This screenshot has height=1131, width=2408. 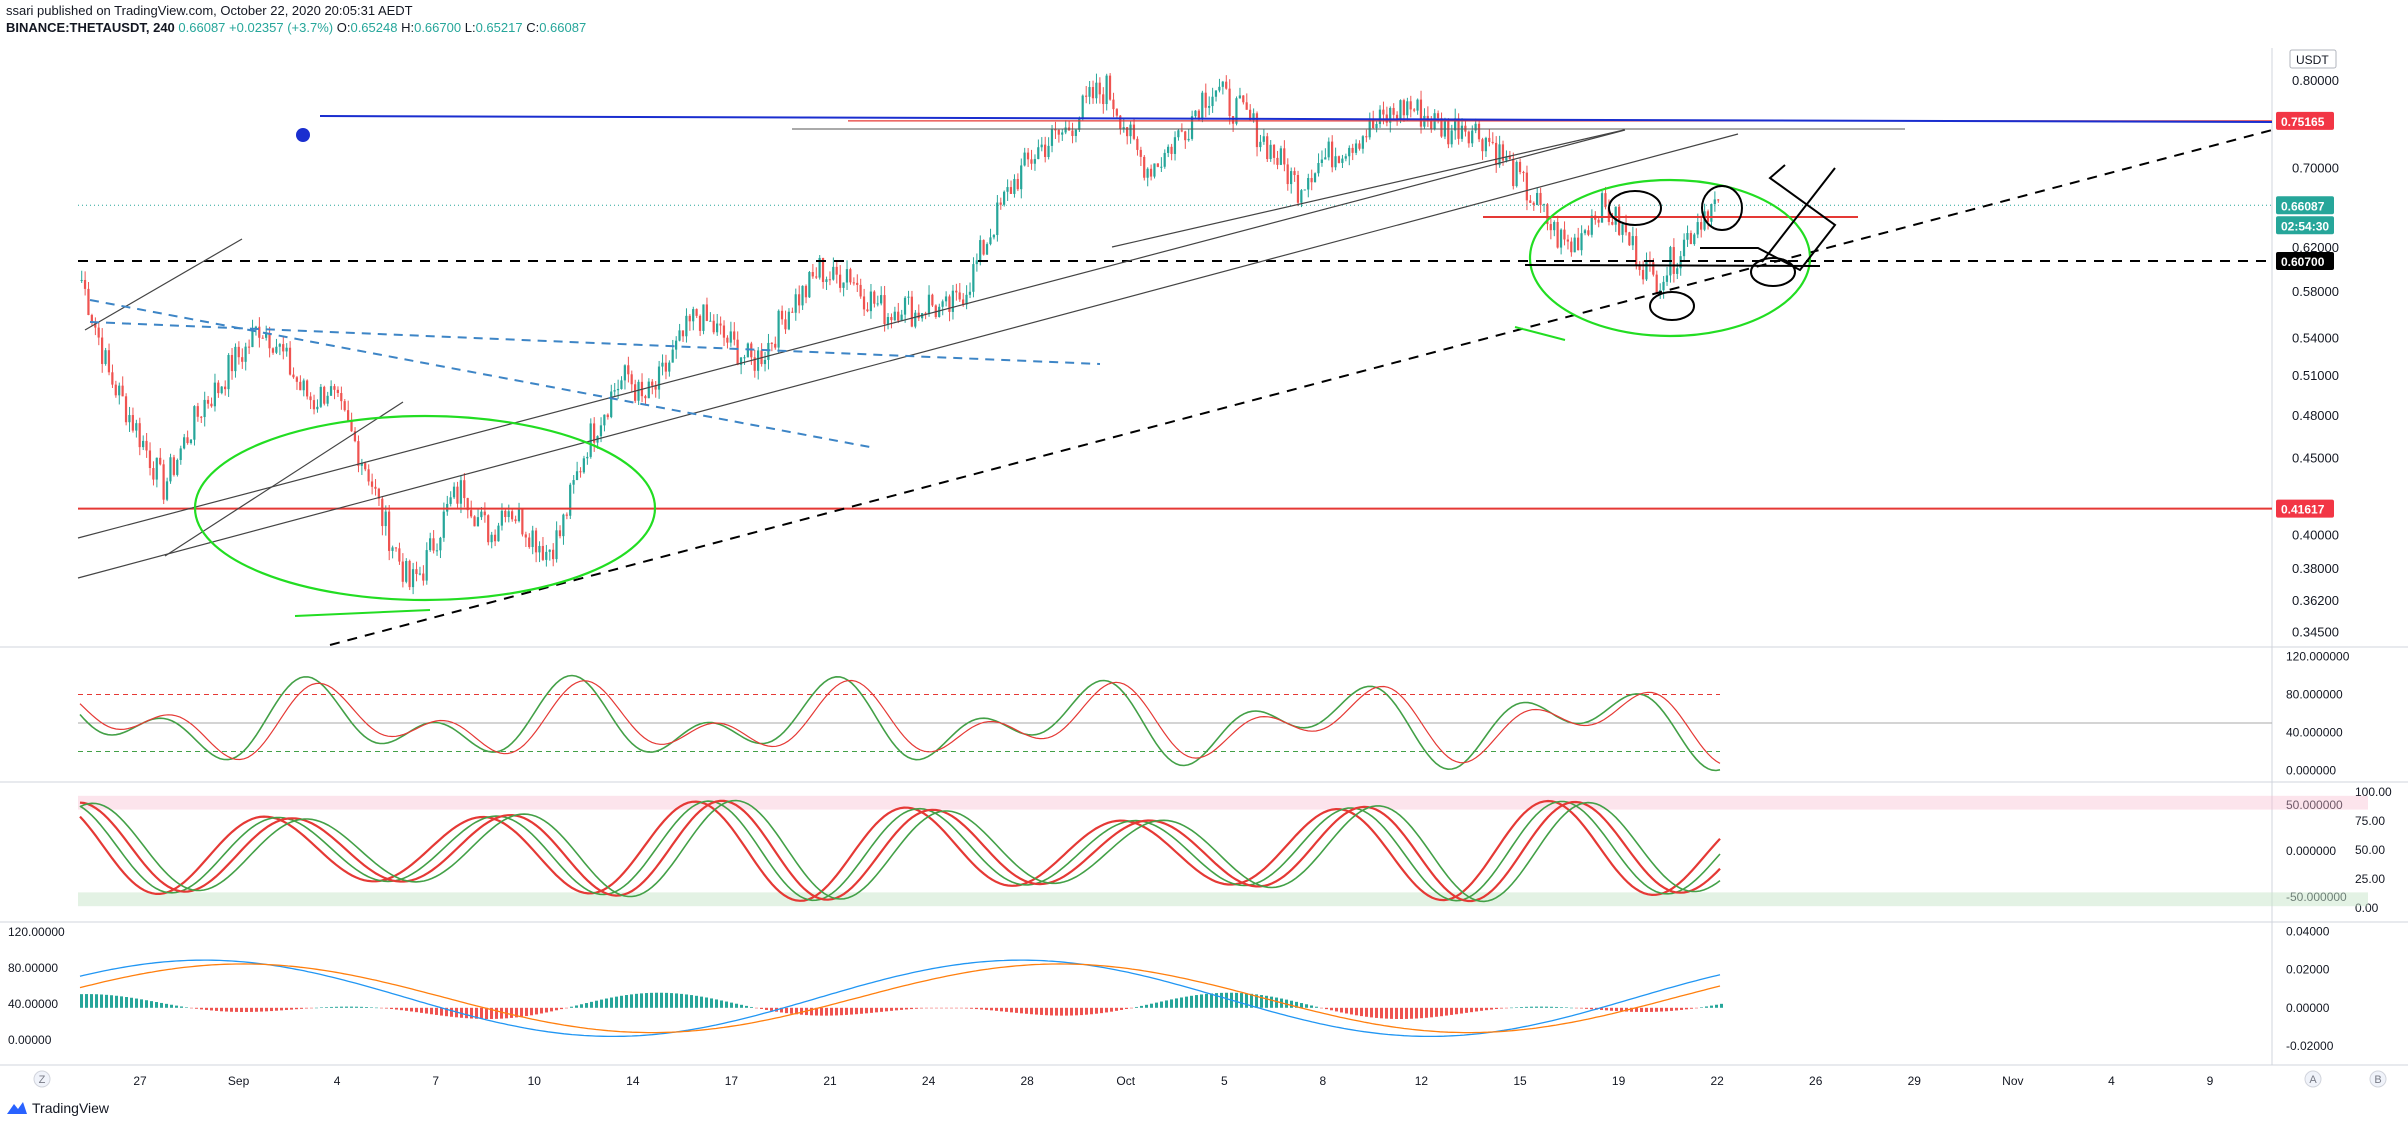 What do you see at coordinates (2308, 932) in the screenshot?
I see `indicator3-tick-label: 0.04000` at bounding box center [2308, 932].